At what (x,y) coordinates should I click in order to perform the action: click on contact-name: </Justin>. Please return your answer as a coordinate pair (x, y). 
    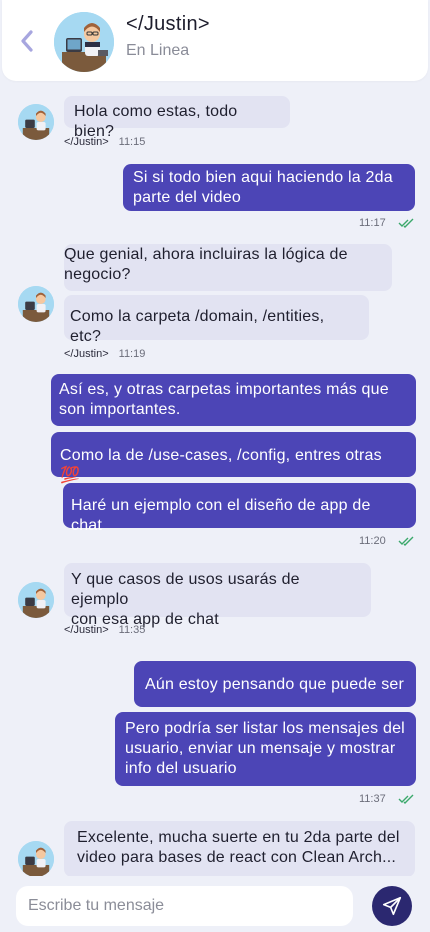
    Looking at the image, I should click on (168, 24).